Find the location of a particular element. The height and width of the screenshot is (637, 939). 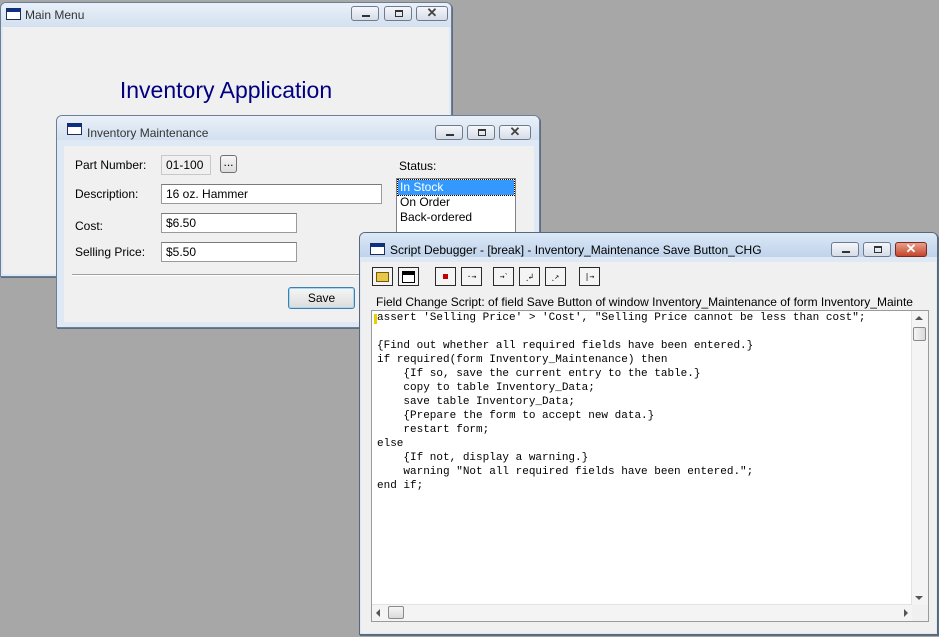

step-out-button: ˻↗ is located at coordinates (555, 276).